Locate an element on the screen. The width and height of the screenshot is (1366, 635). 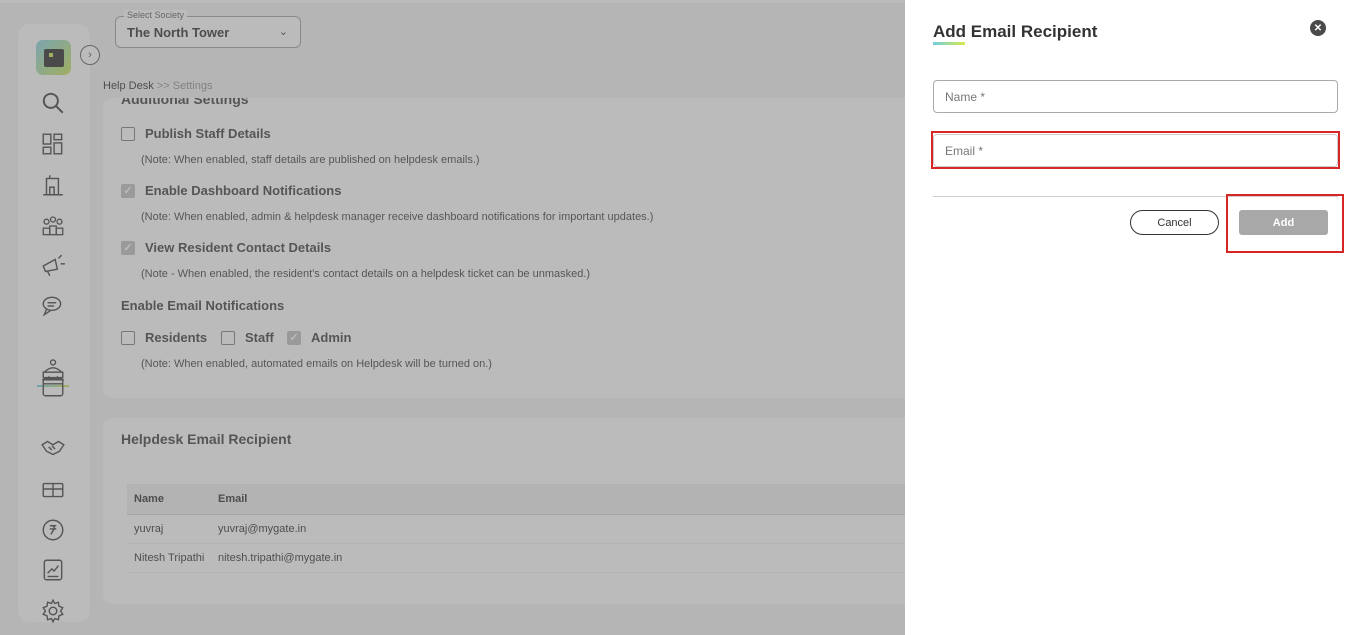
add-button-highlight is located at coordinates (1285, 223).